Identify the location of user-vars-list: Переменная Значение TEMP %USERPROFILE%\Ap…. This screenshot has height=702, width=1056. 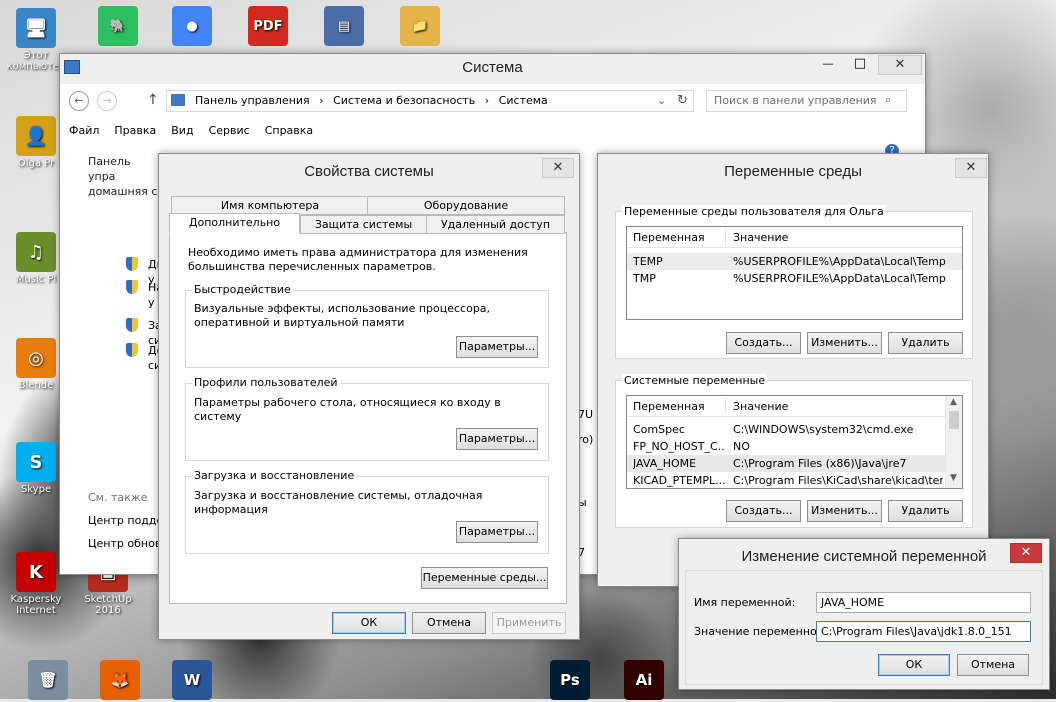
(794, 273).